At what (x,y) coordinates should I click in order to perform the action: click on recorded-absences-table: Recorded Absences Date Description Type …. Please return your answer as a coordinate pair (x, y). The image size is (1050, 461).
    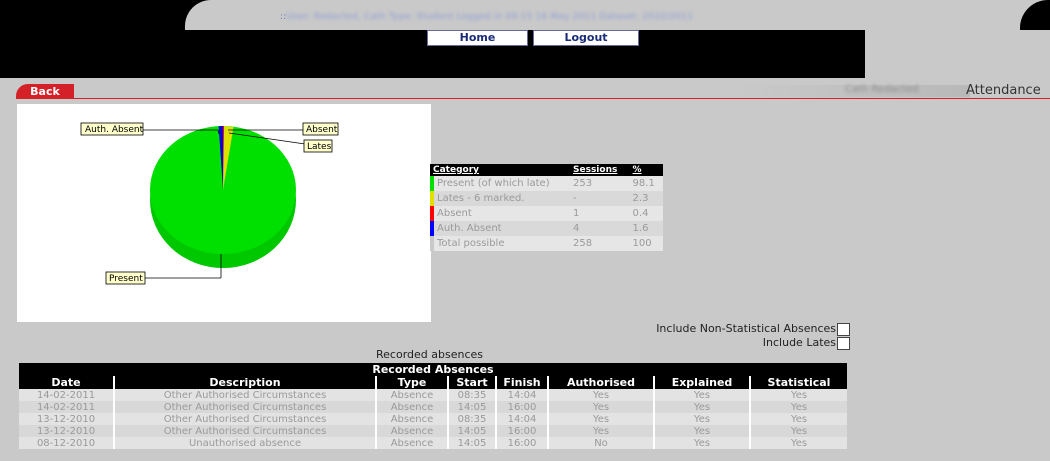
    Looking at the image, I should click on (433, 406).